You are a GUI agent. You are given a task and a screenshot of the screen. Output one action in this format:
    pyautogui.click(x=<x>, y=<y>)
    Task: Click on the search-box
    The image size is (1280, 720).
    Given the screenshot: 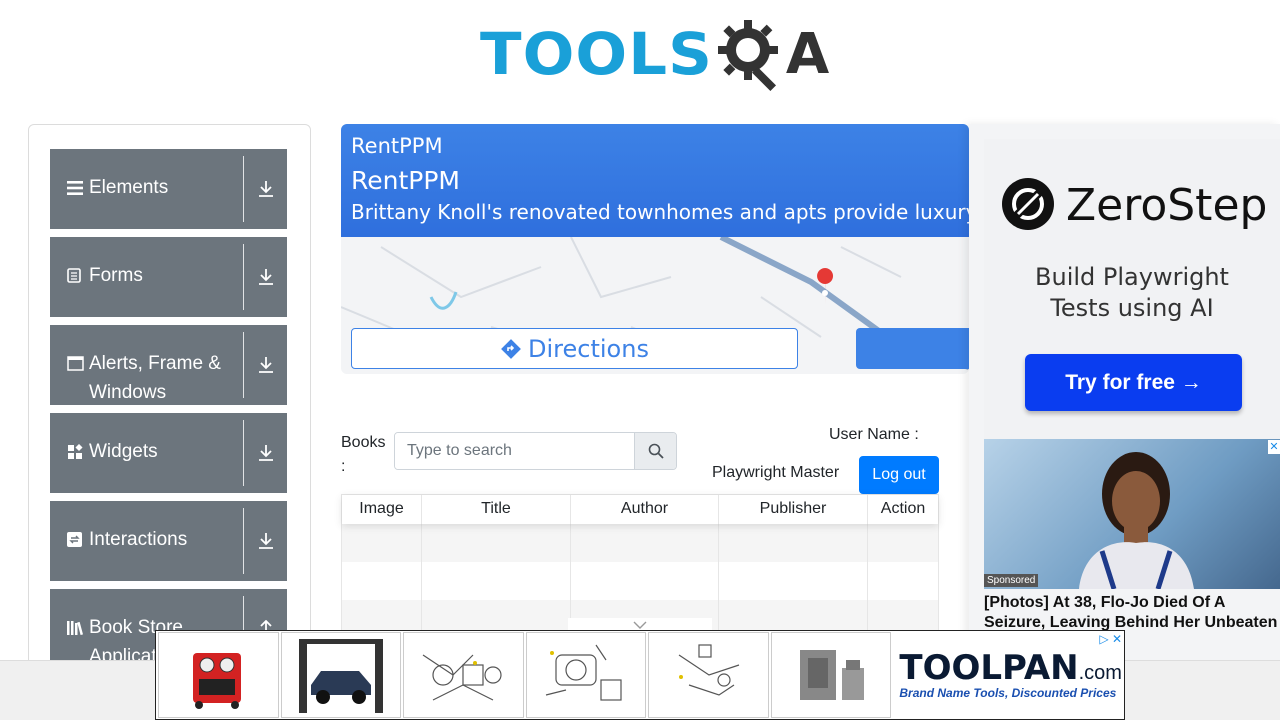 What is the action you would take?
    pyautogui.click(x=535, y=451)
    